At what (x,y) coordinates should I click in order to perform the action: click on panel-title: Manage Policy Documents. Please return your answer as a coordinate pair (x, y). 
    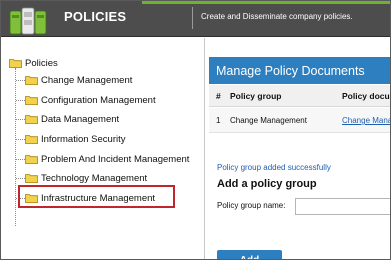
    Looking at the image, I should click on (290, 71).